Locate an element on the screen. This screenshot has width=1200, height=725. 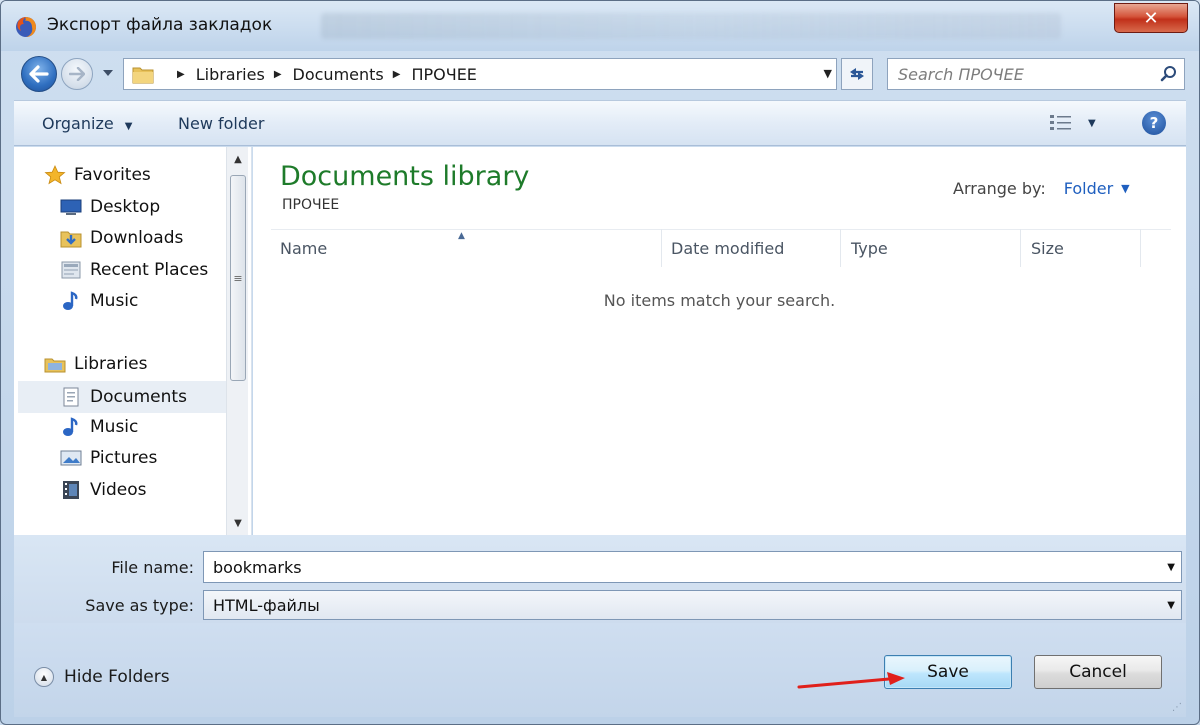
nav-item-label: Desktop is located at coordinates (125, 207).